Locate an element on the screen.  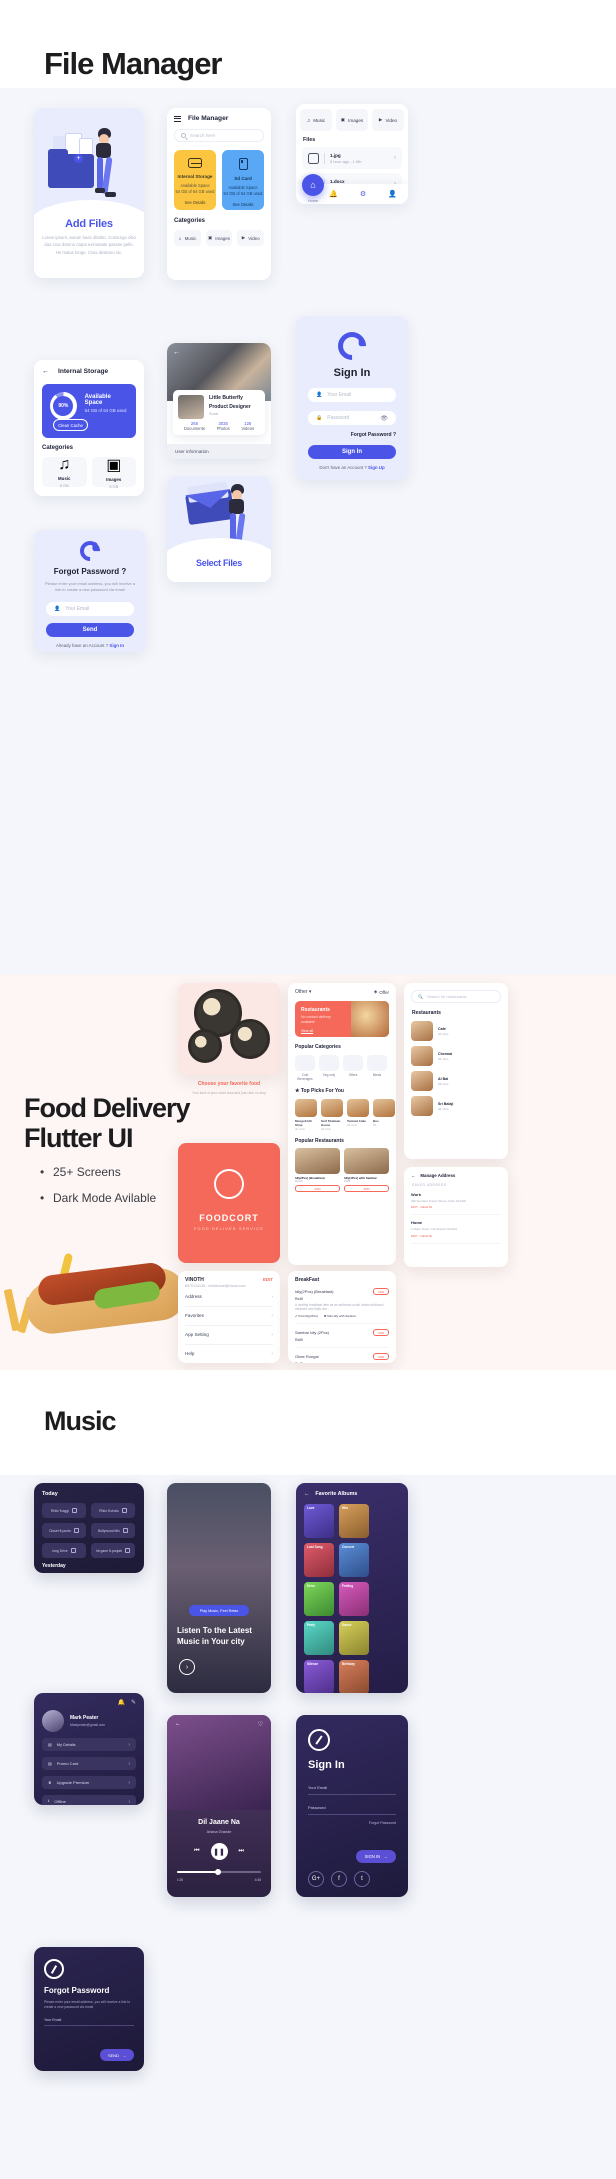
password-input is located at coordinates (352, 1814).